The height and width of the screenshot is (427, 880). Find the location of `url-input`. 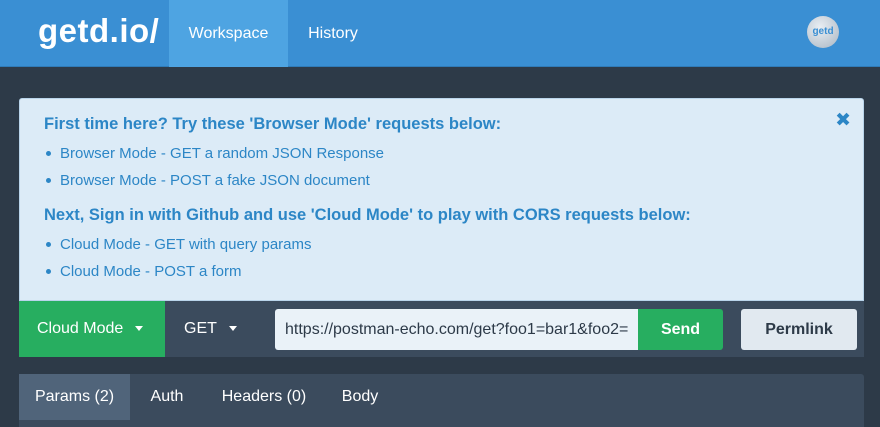

url-input is located at coordinates (456, 329).